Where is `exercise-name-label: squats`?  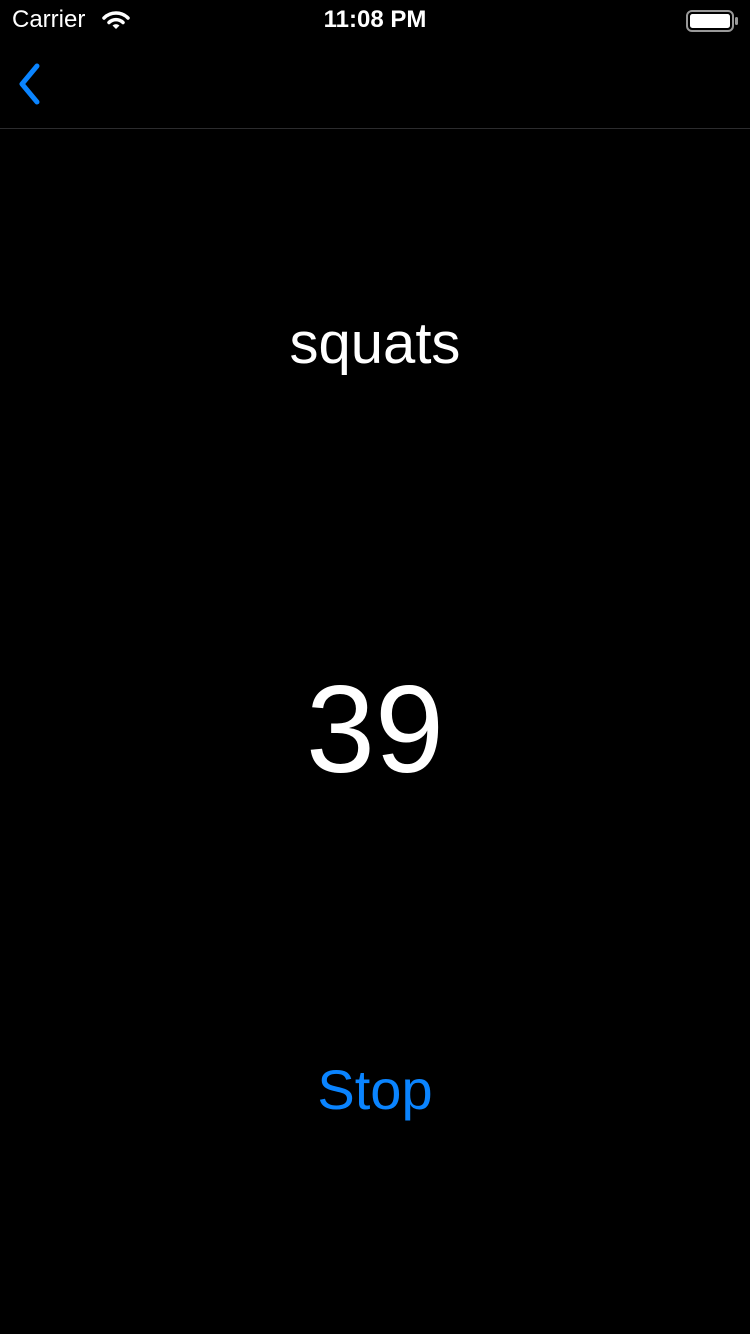
exercise-name-label: squats is located at coordinates (375, 343).